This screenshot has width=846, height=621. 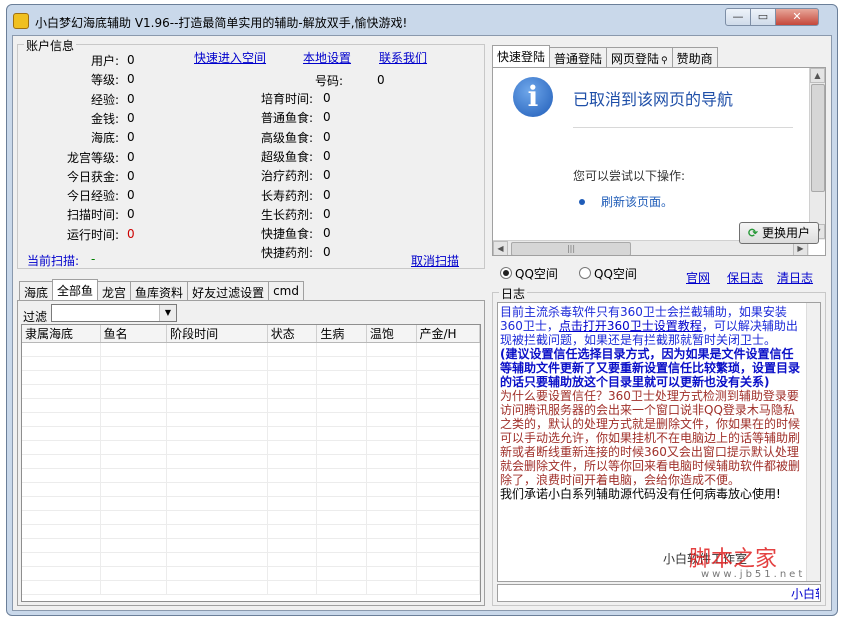 I want to click on local-settings-link: 本地设置, so click(x=327, y=57).